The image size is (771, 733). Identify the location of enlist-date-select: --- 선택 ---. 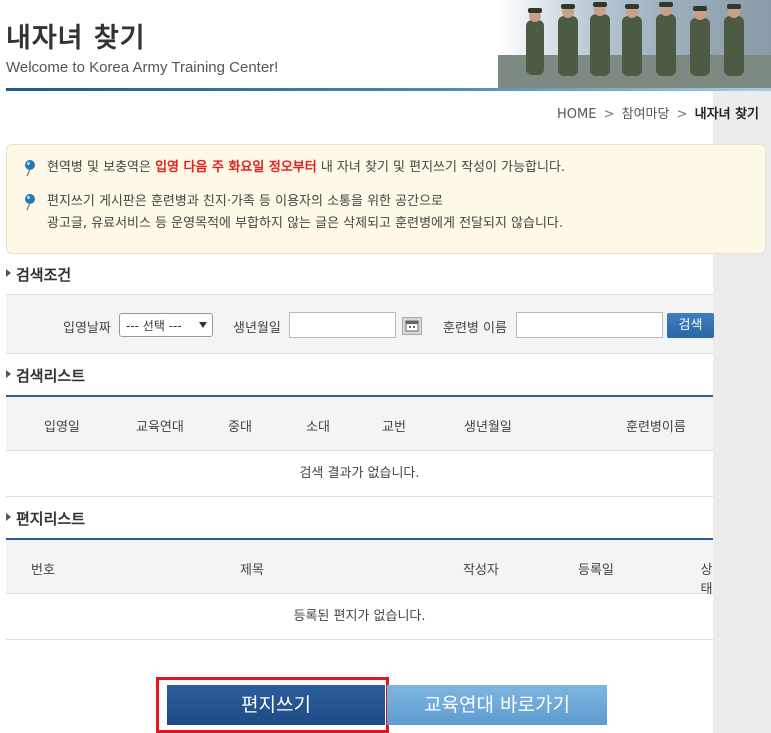
(166, 325).